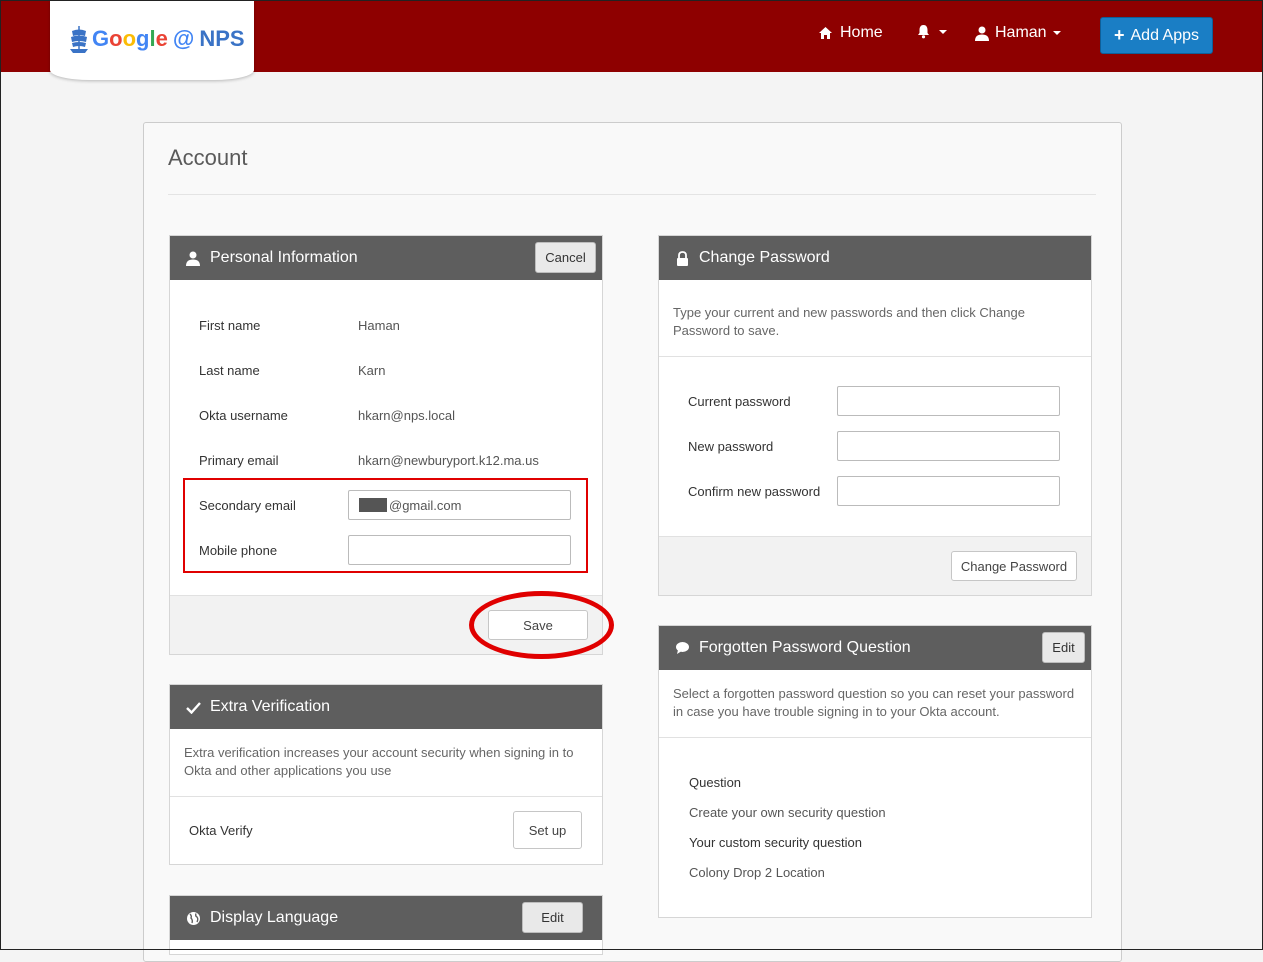 This screenshot has width=1263, height=962. I want to click on first-name-value: Haman, so click(379, 325).